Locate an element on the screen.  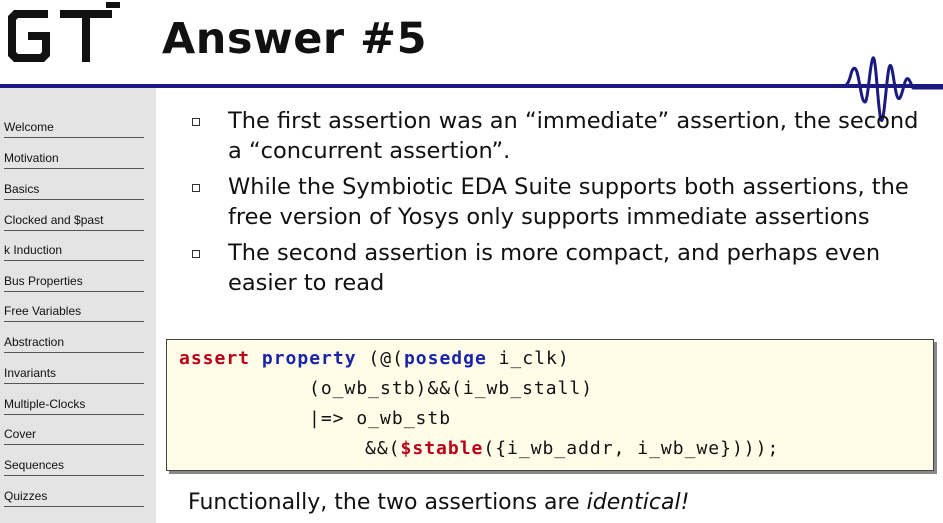
code-keyword: $stable is located at coordinates (442, 448).